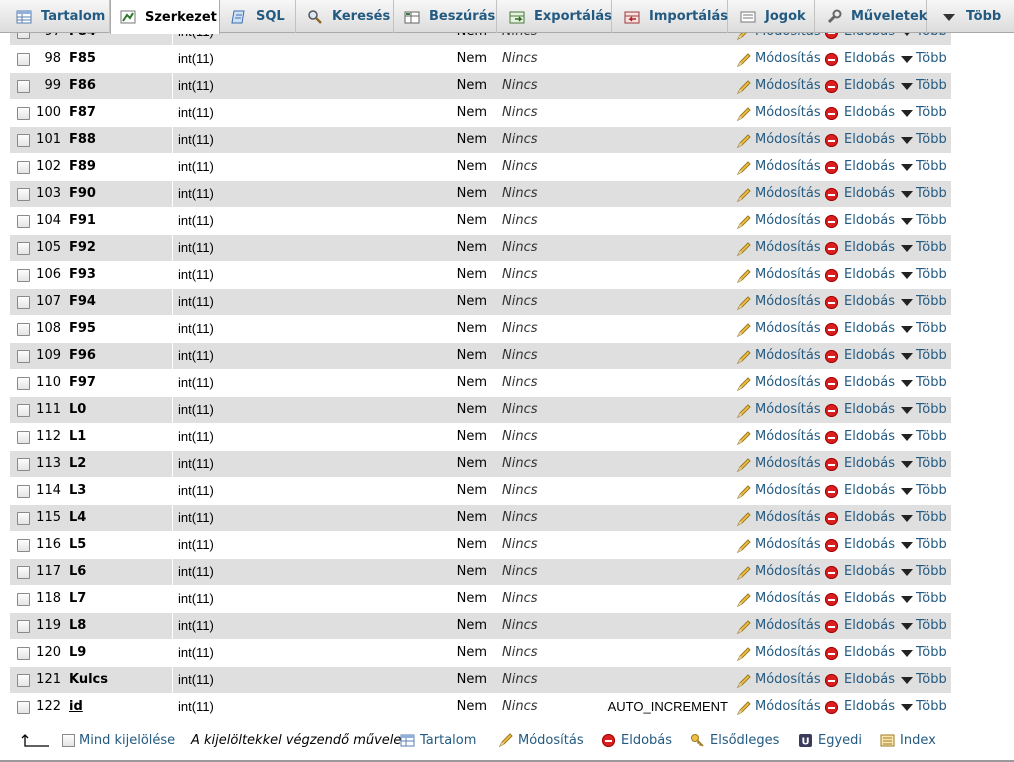  What do you see at coordinates (554, 16) in the screenshot?
I see `tab-export: Exportálás` at bounding box center [554, 16].